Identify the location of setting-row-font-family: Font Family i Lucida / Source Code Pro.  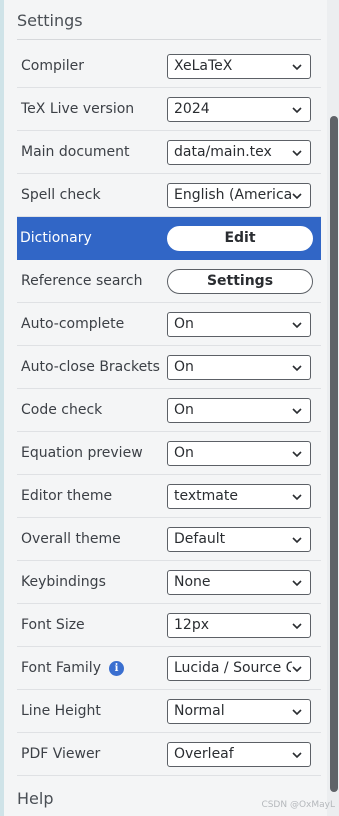
(169, 668).